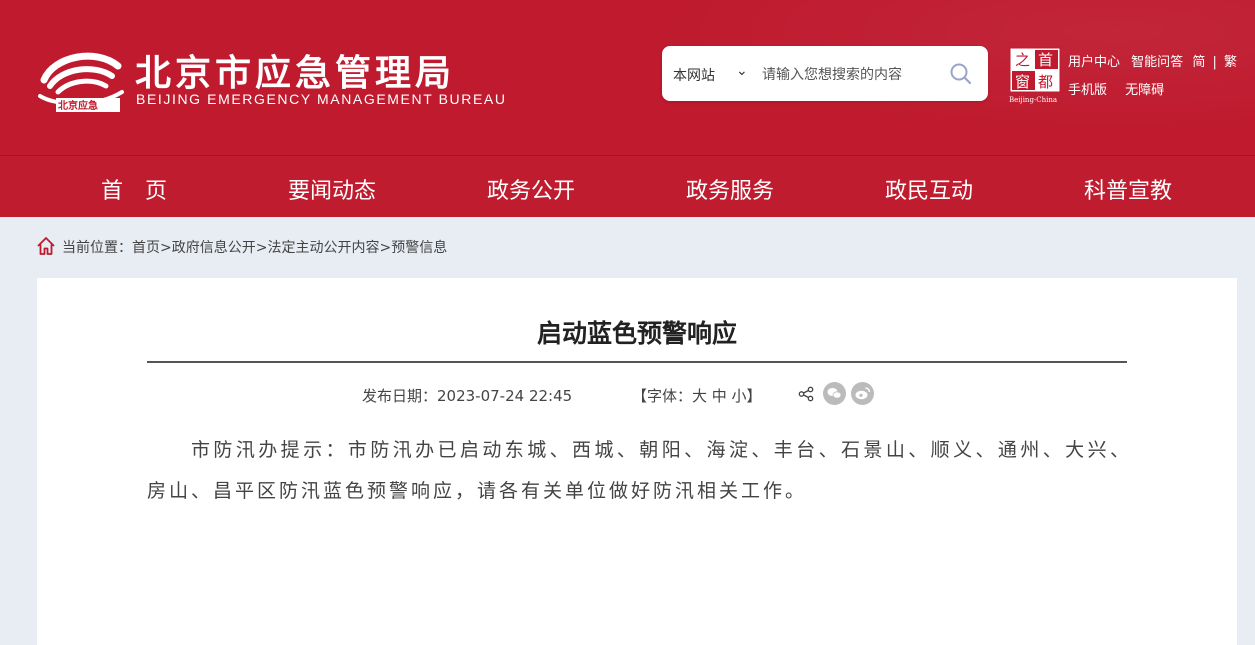  What do you see at coordinates (1152, 74) in the screenshot?
I see `top-links: 用户中心 智能问答 简 | 繁 手机版 无障碍` at bounding box center [1152, 74].